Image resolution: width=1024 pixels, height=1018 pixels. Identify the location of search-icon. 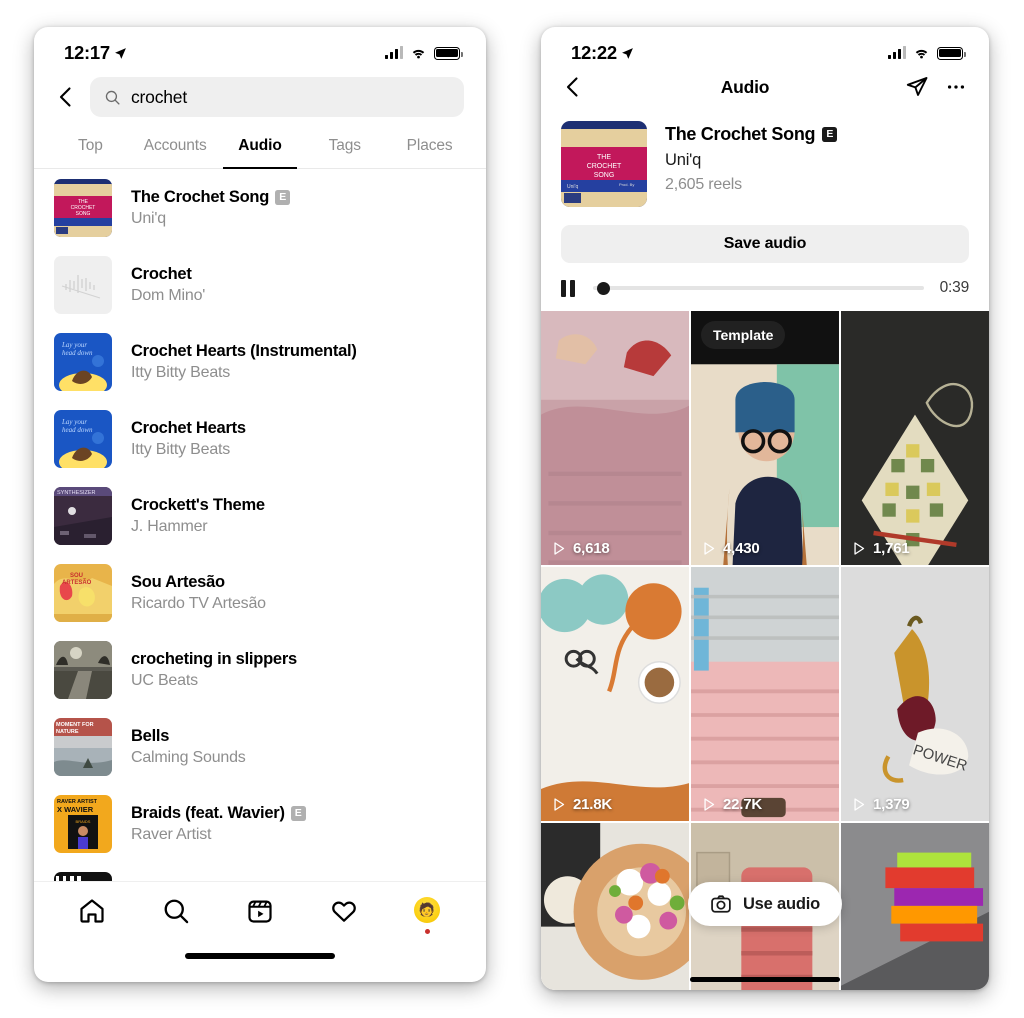
(176, 911).